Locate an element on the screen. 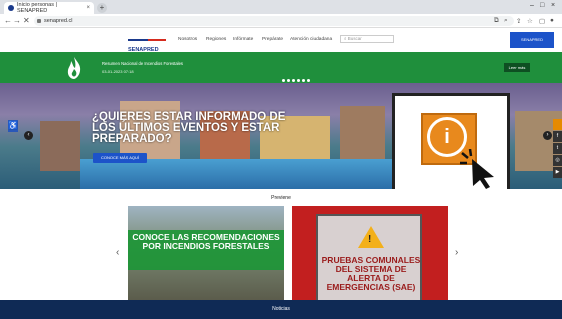 The width and height of the screenshot is (562, 319). hero-building is located at coordinates (60, 146).